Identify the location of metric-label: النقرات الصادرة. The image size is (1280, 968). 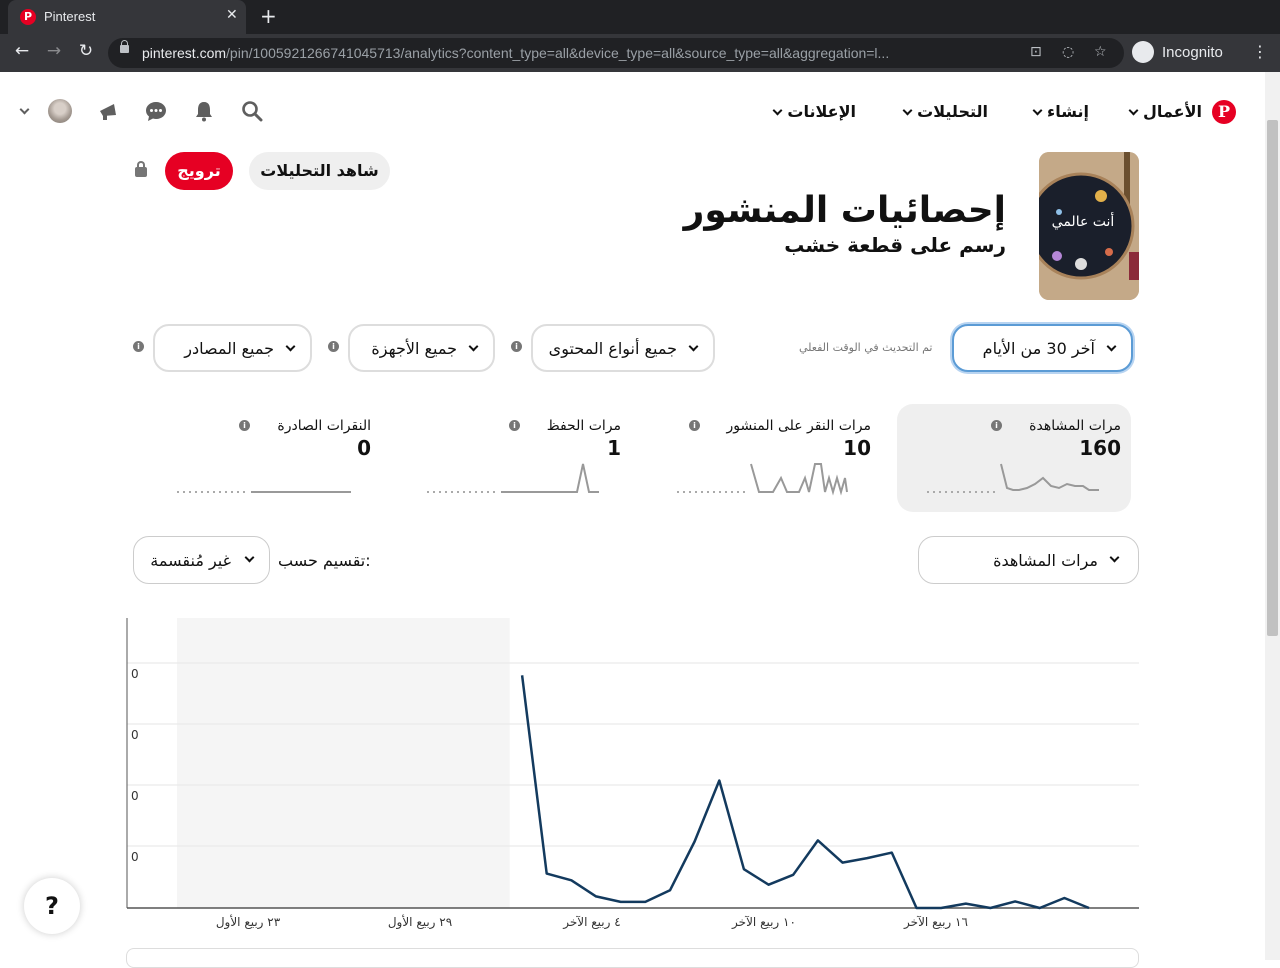
(324, 426).